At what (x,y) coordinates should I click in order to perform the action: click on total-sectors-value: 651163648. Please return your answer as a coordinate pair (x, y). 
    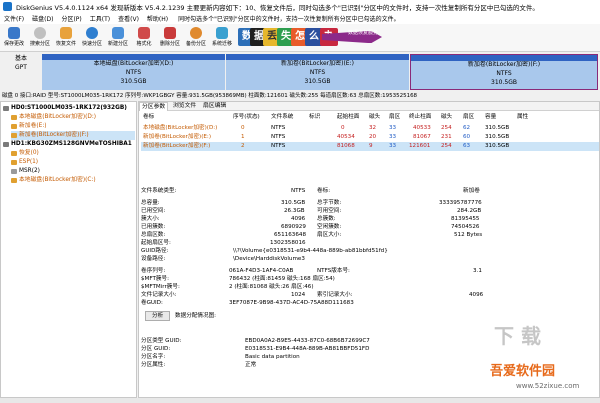
    Looking at the image, I should click on (290, 235).